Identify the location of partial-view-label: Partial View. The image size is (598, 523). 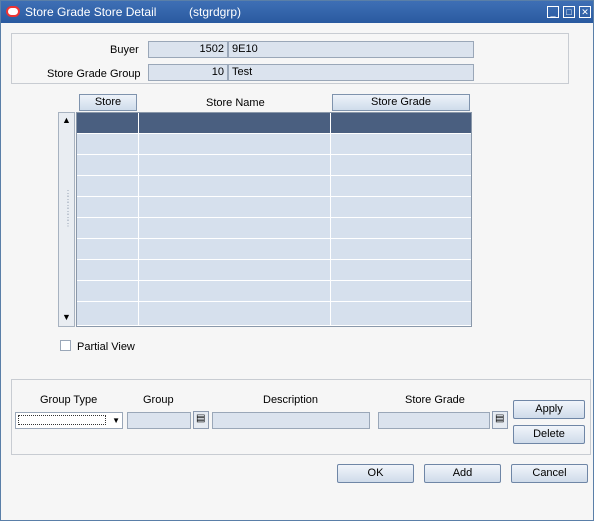
(106, 347).